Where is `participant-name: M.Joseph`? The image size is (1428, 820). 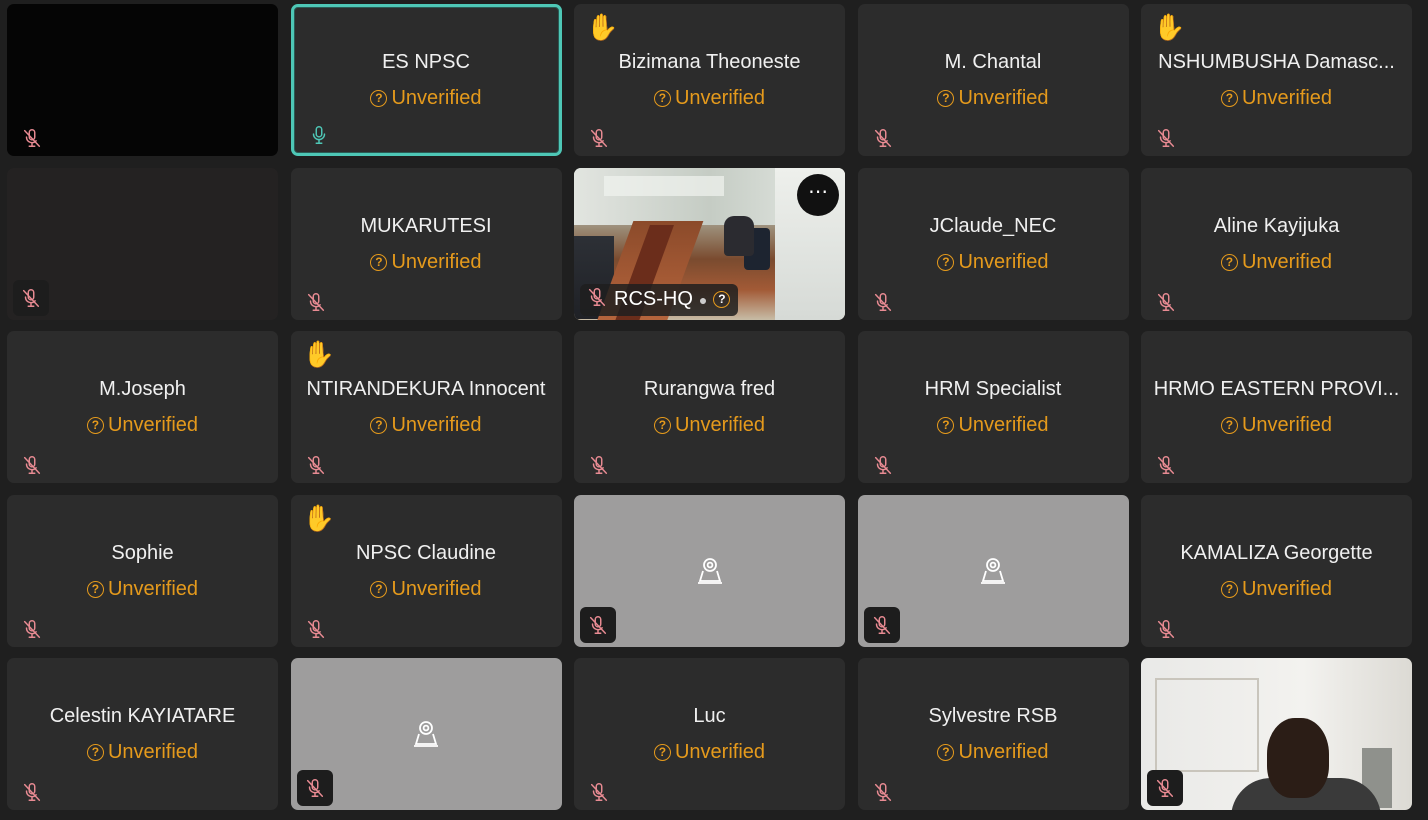 participant-name: M.Joseph is located at coordinates (142, 389).